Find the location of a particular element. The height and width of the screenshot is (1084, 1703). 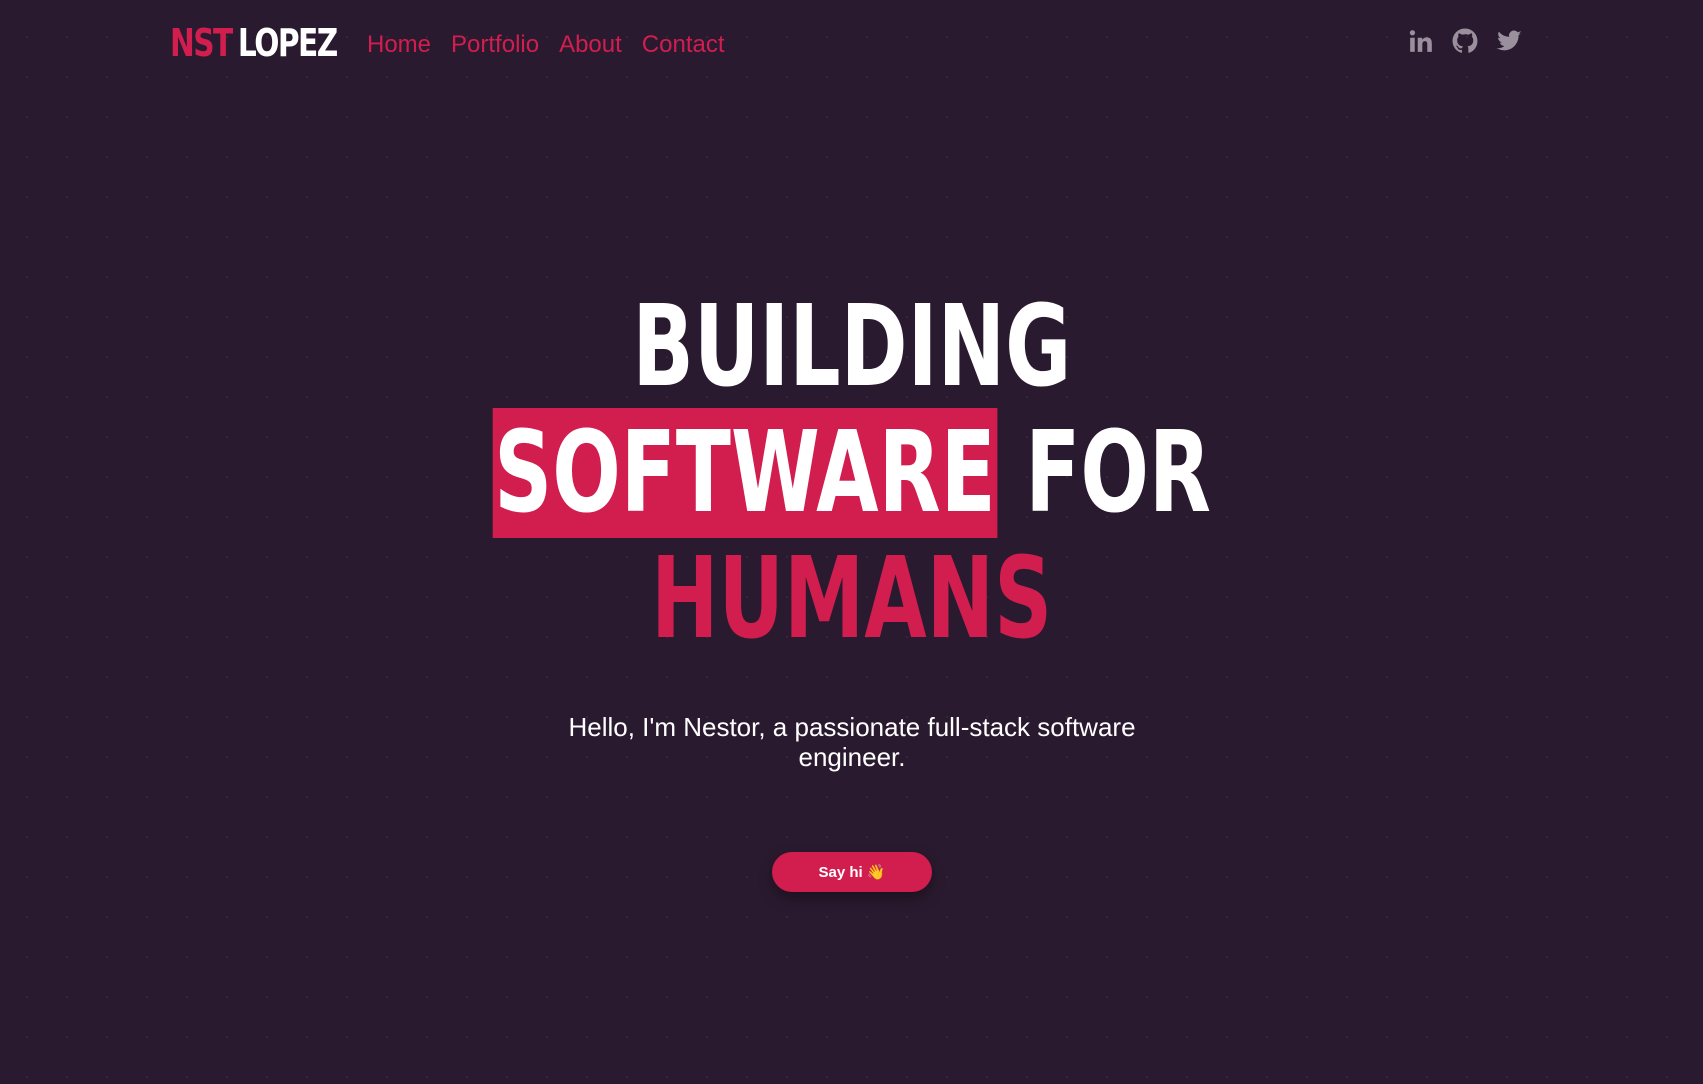

nav-about: About is located at coordinates (590, 45).